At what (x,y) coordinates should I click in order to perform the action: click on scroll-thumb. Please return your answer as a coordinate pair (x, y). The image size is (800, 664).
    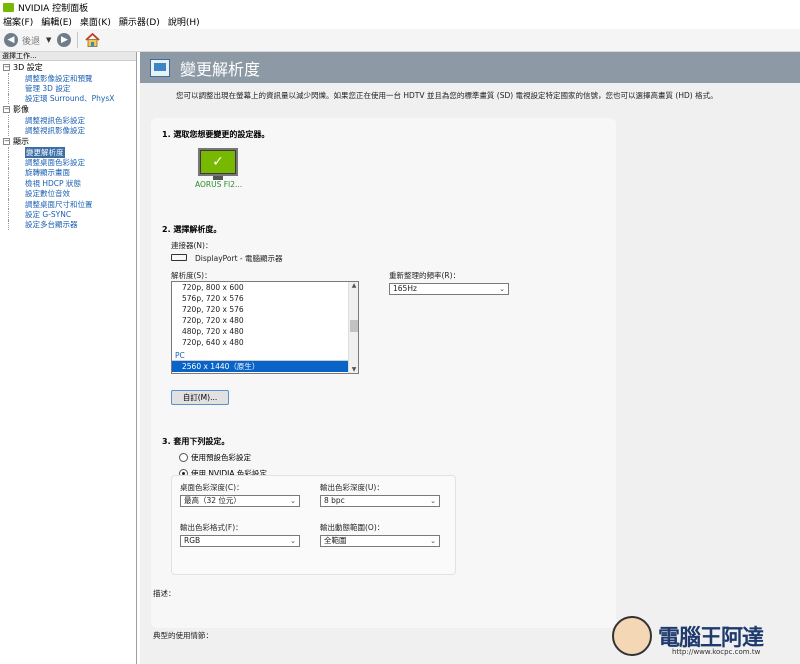
    Looking at the image, I should click on (354, 326).